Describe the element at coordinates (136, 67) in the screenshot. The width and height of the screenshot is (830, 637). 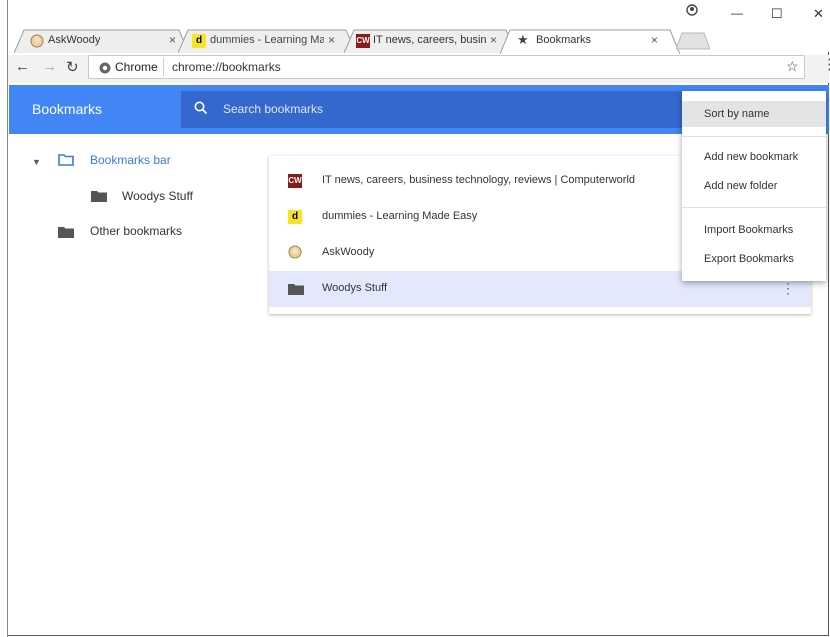
I see `site-label: Chrome` at that location.